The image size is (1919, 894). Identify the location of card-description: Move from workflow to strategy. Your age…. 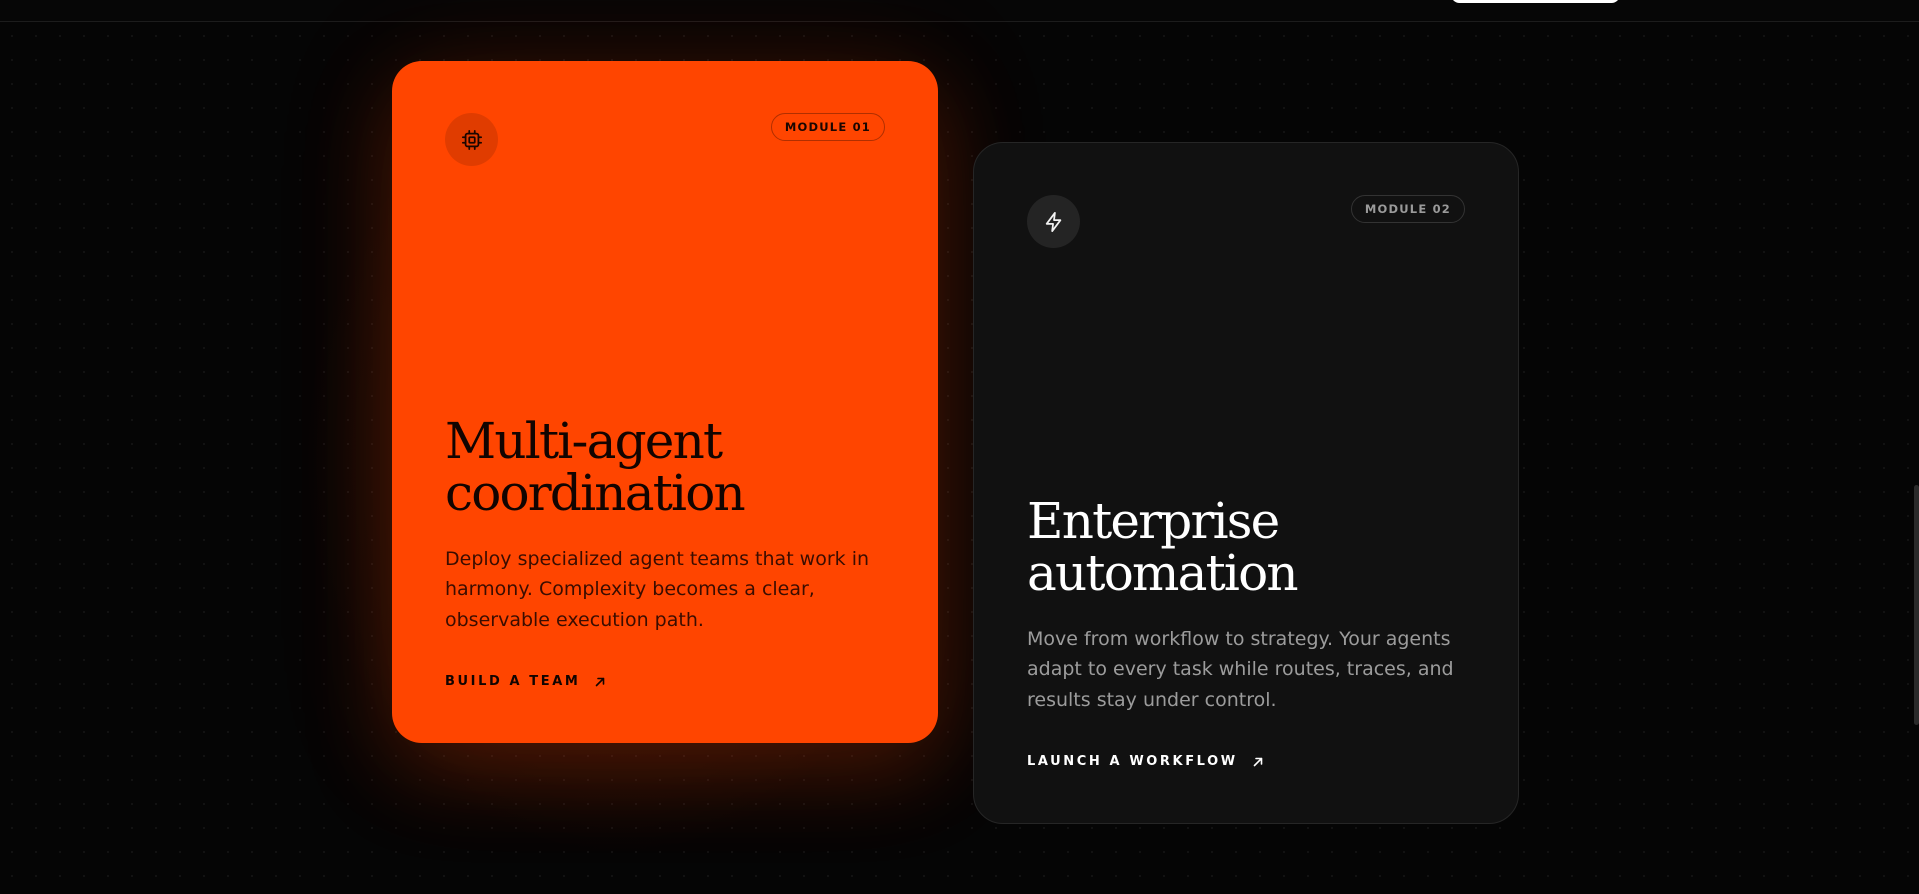
(1240, 669).